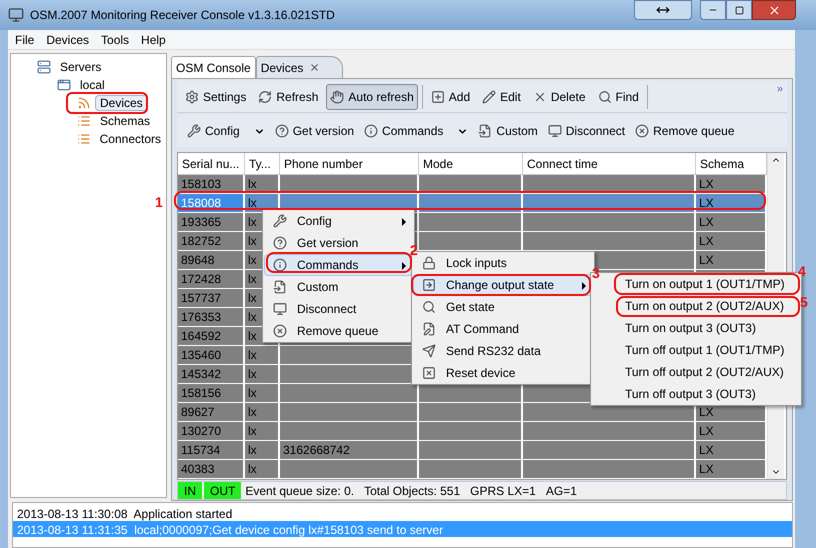 This screenshot has width=816, height=548. What do you see at coordinates (609, 163) in the screenshot?
I see `column-header: Connect time` at bounding box center [609, 163].